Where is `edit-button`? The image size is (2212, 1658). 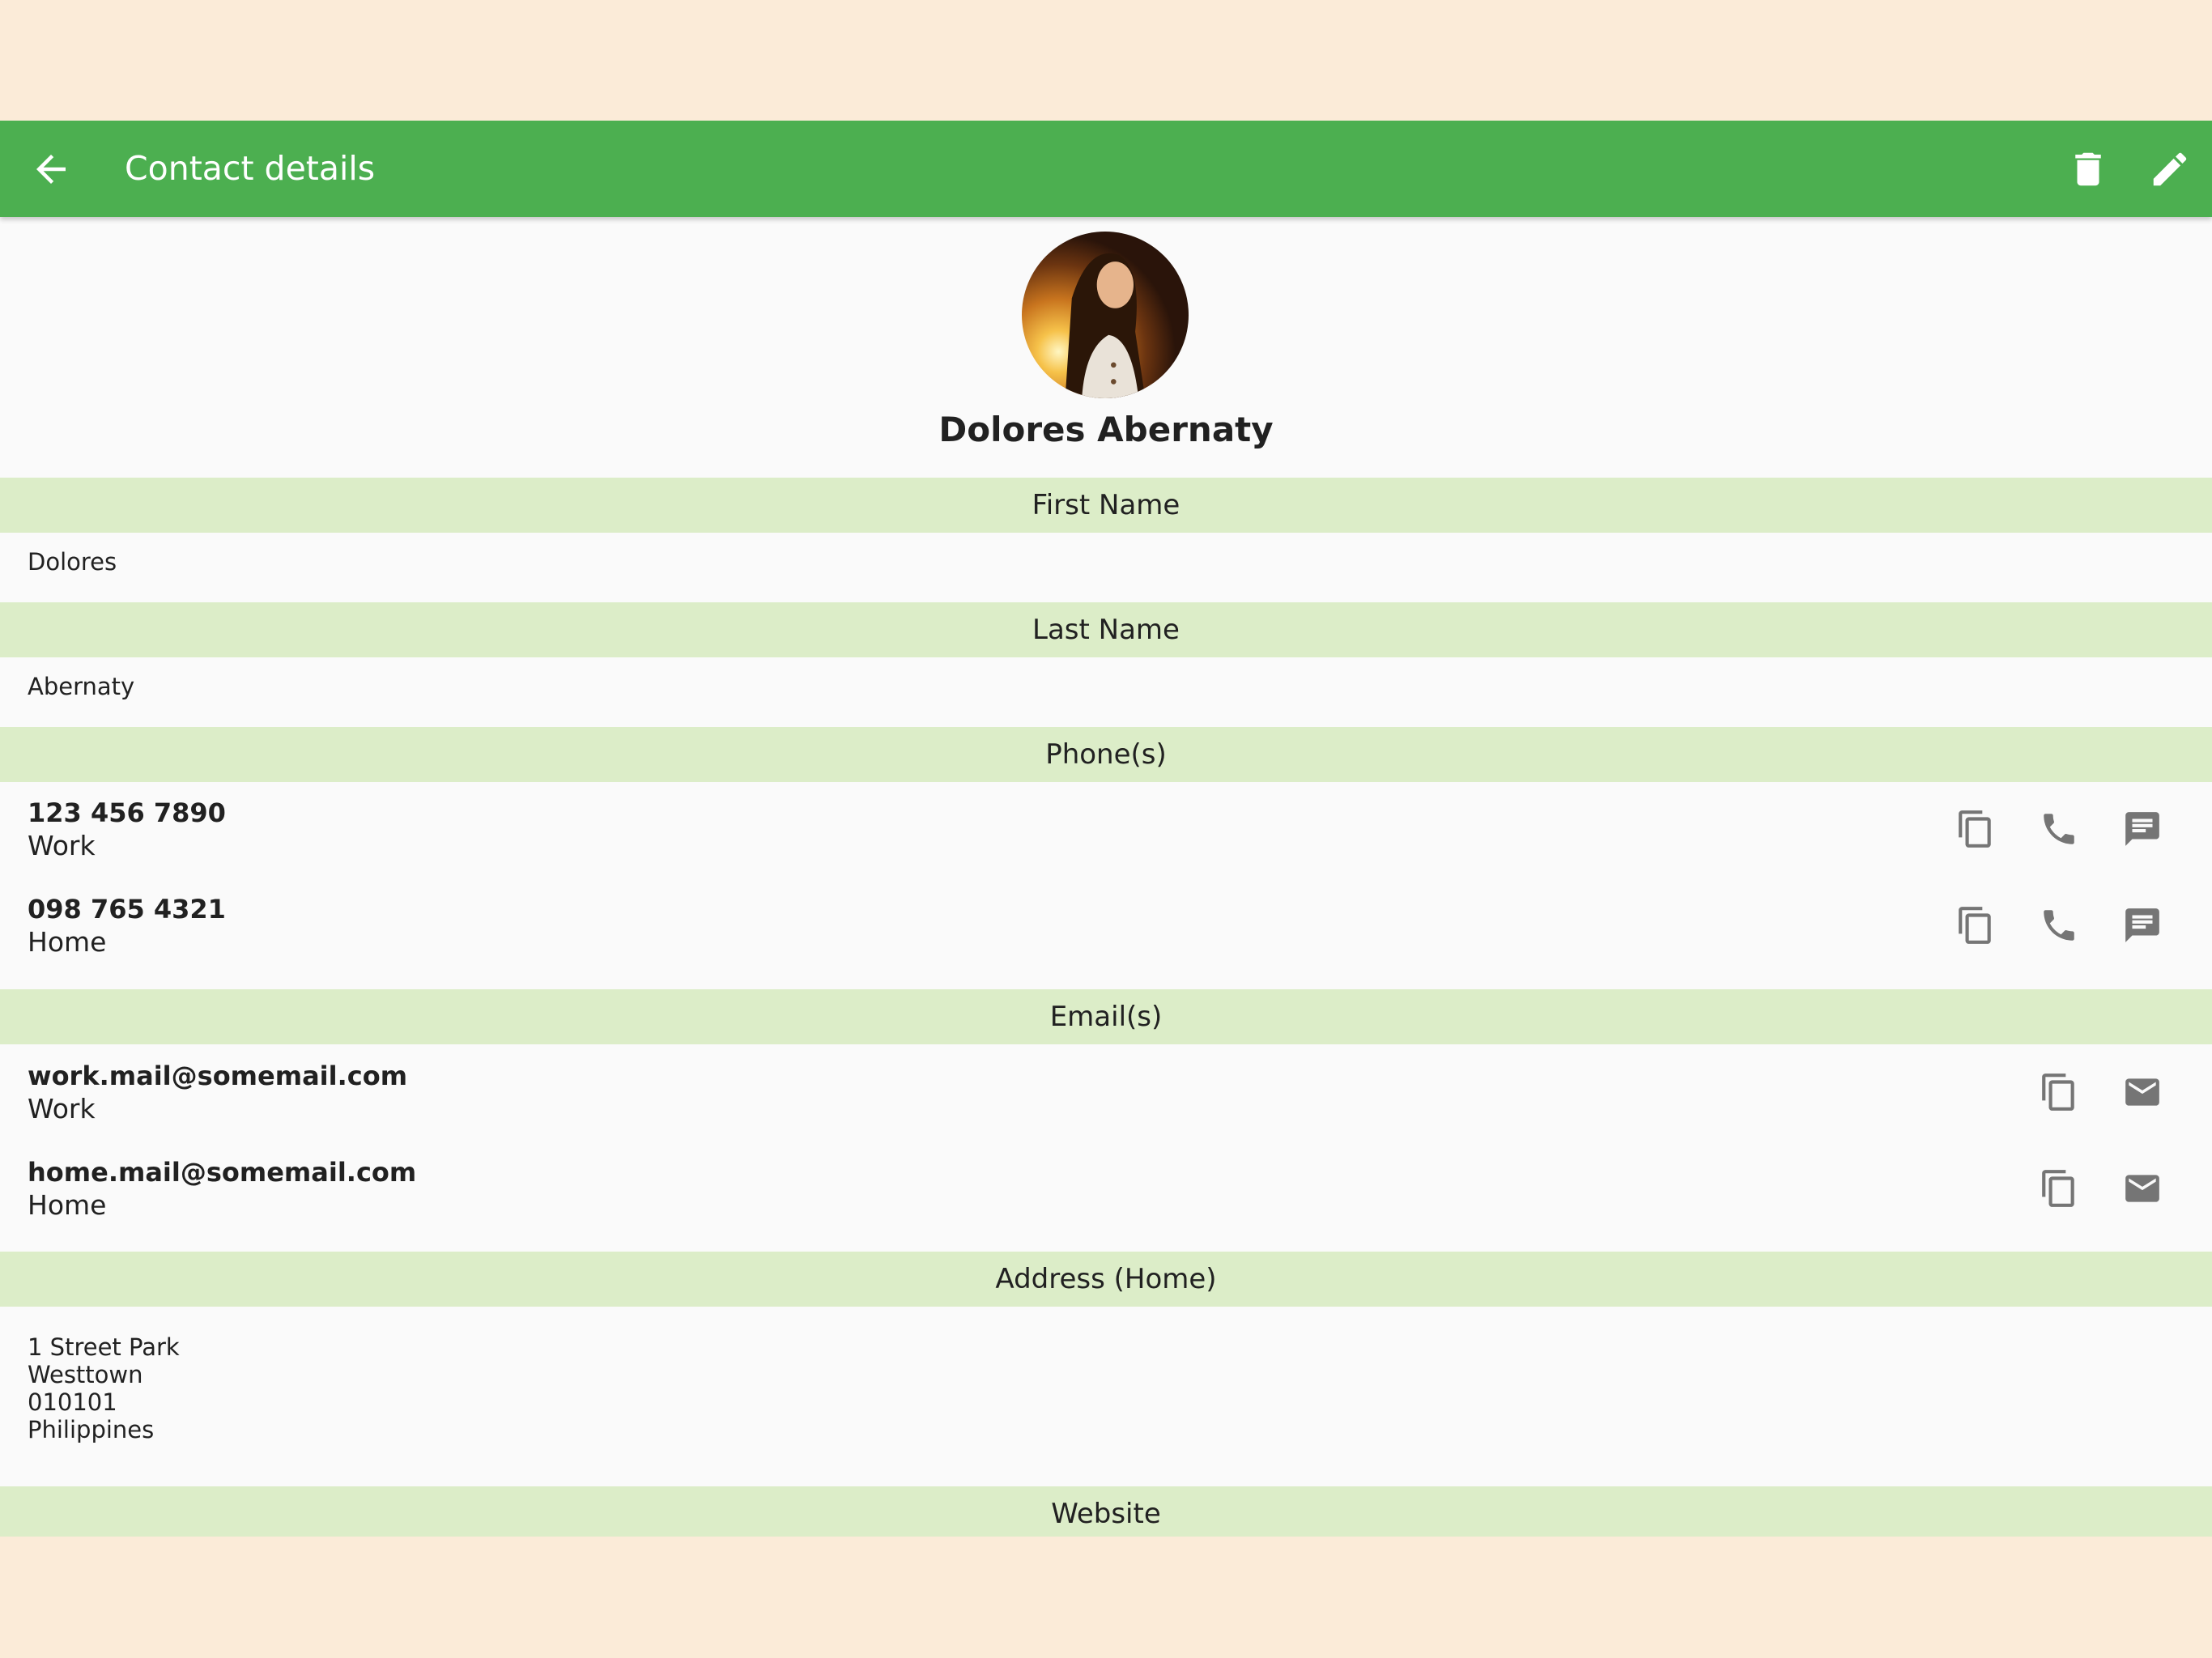
edit-button is located at coordinates (2170, 169).